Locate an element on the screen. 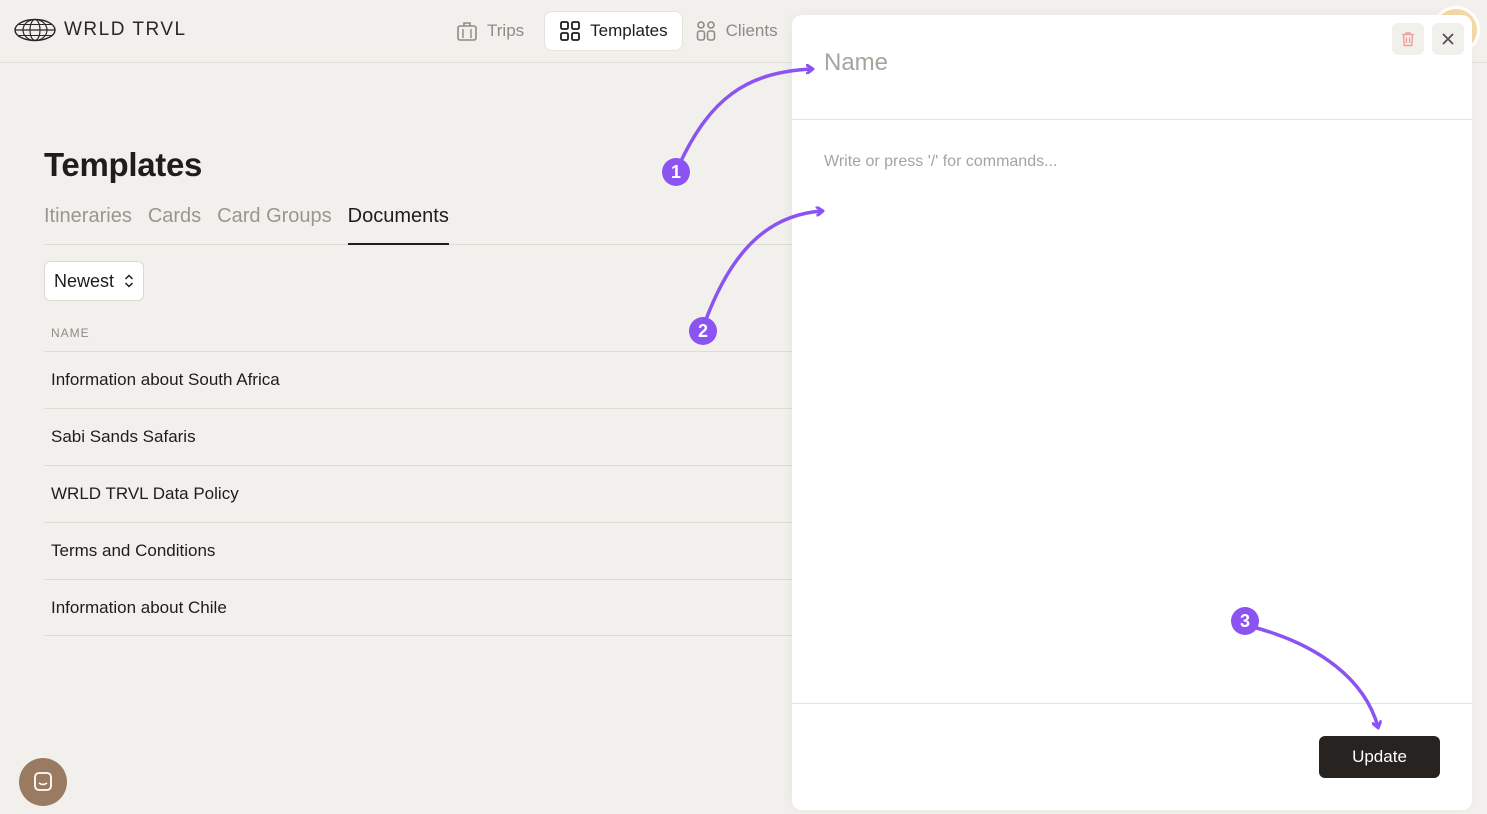  brand-logo: WRLD TRVL is located at coordinates (100, 30).